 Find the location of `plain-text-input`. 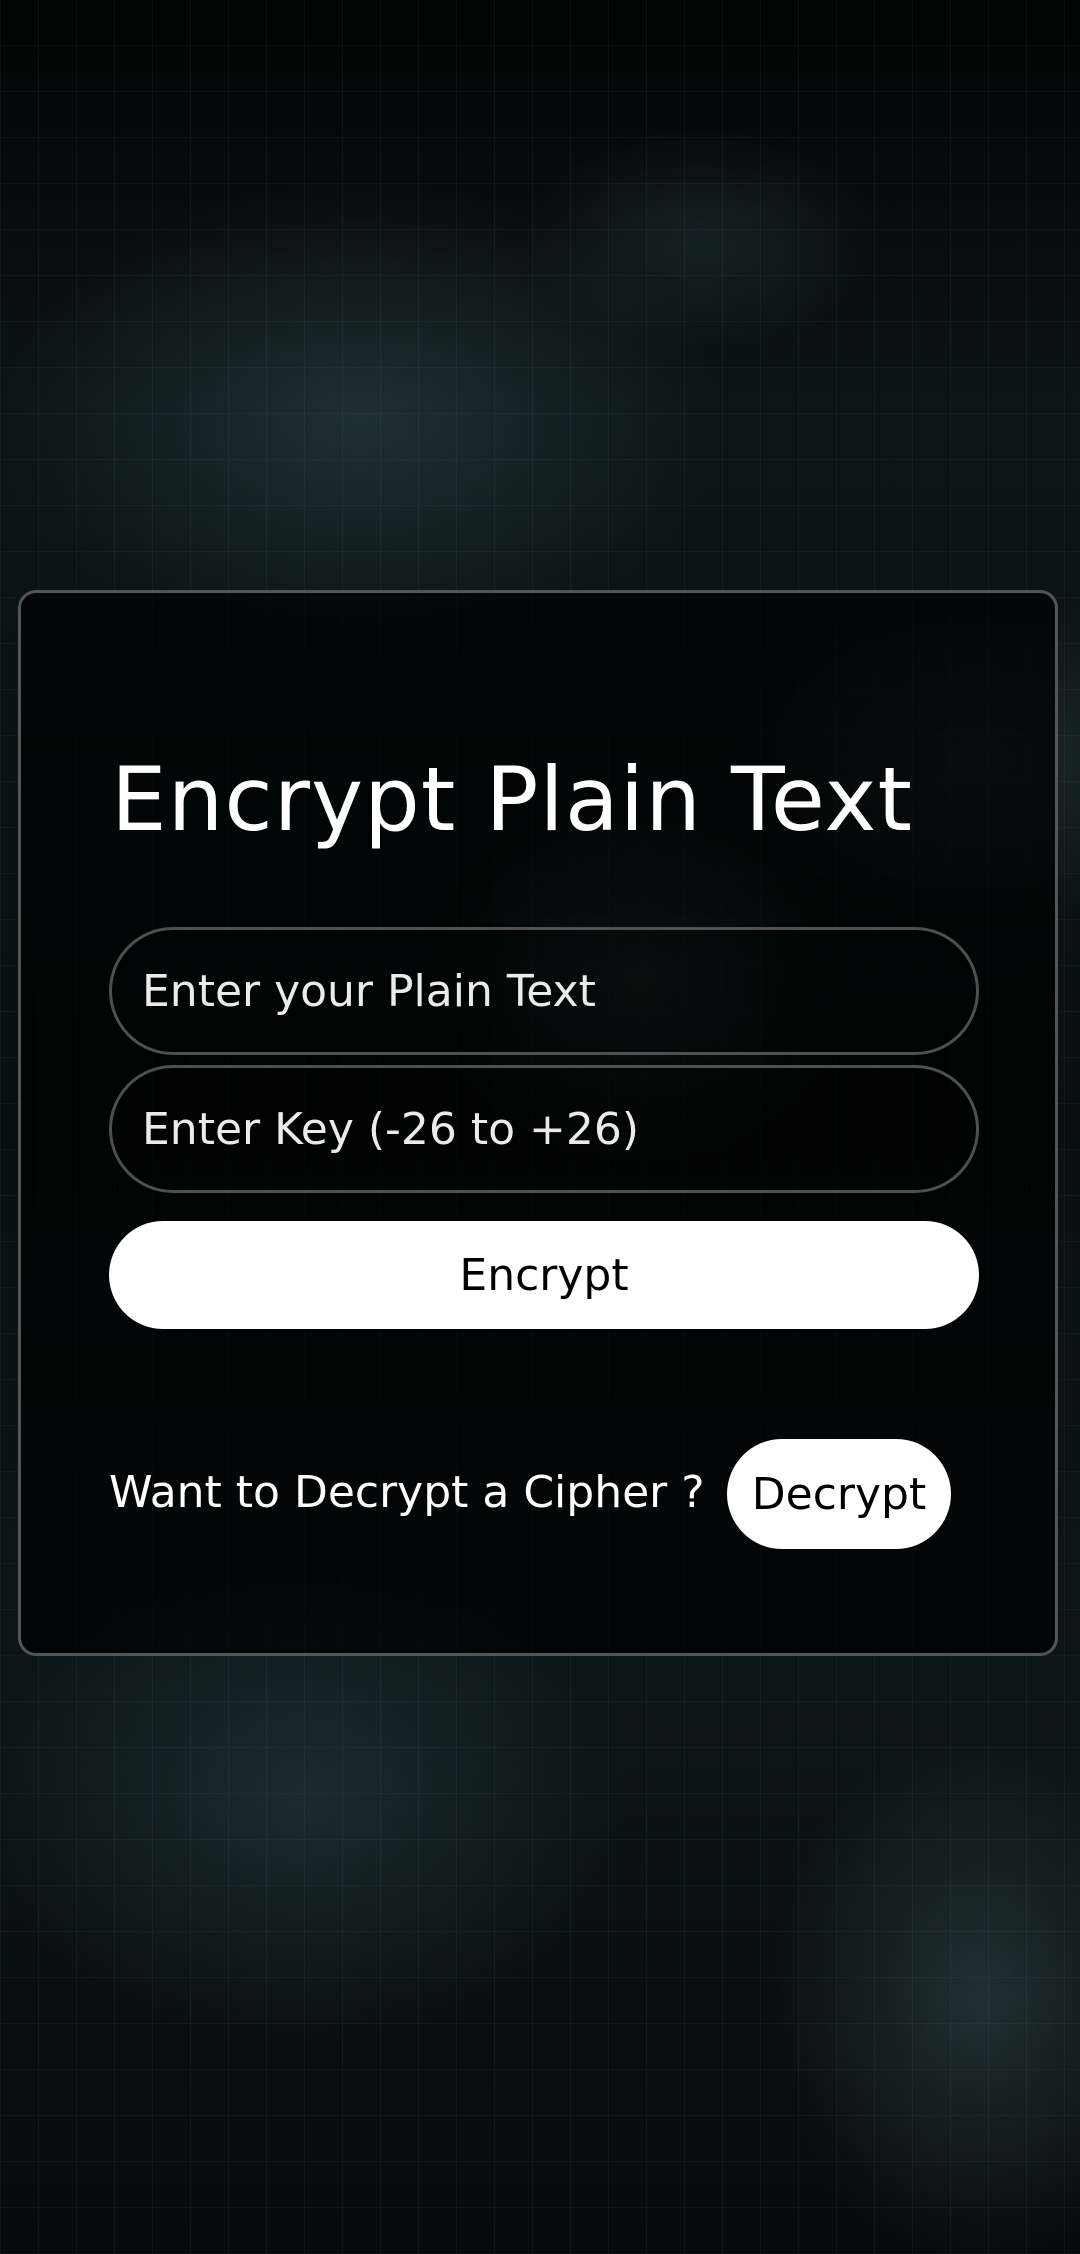

plain-text-input is located at coordinates (544, 991).